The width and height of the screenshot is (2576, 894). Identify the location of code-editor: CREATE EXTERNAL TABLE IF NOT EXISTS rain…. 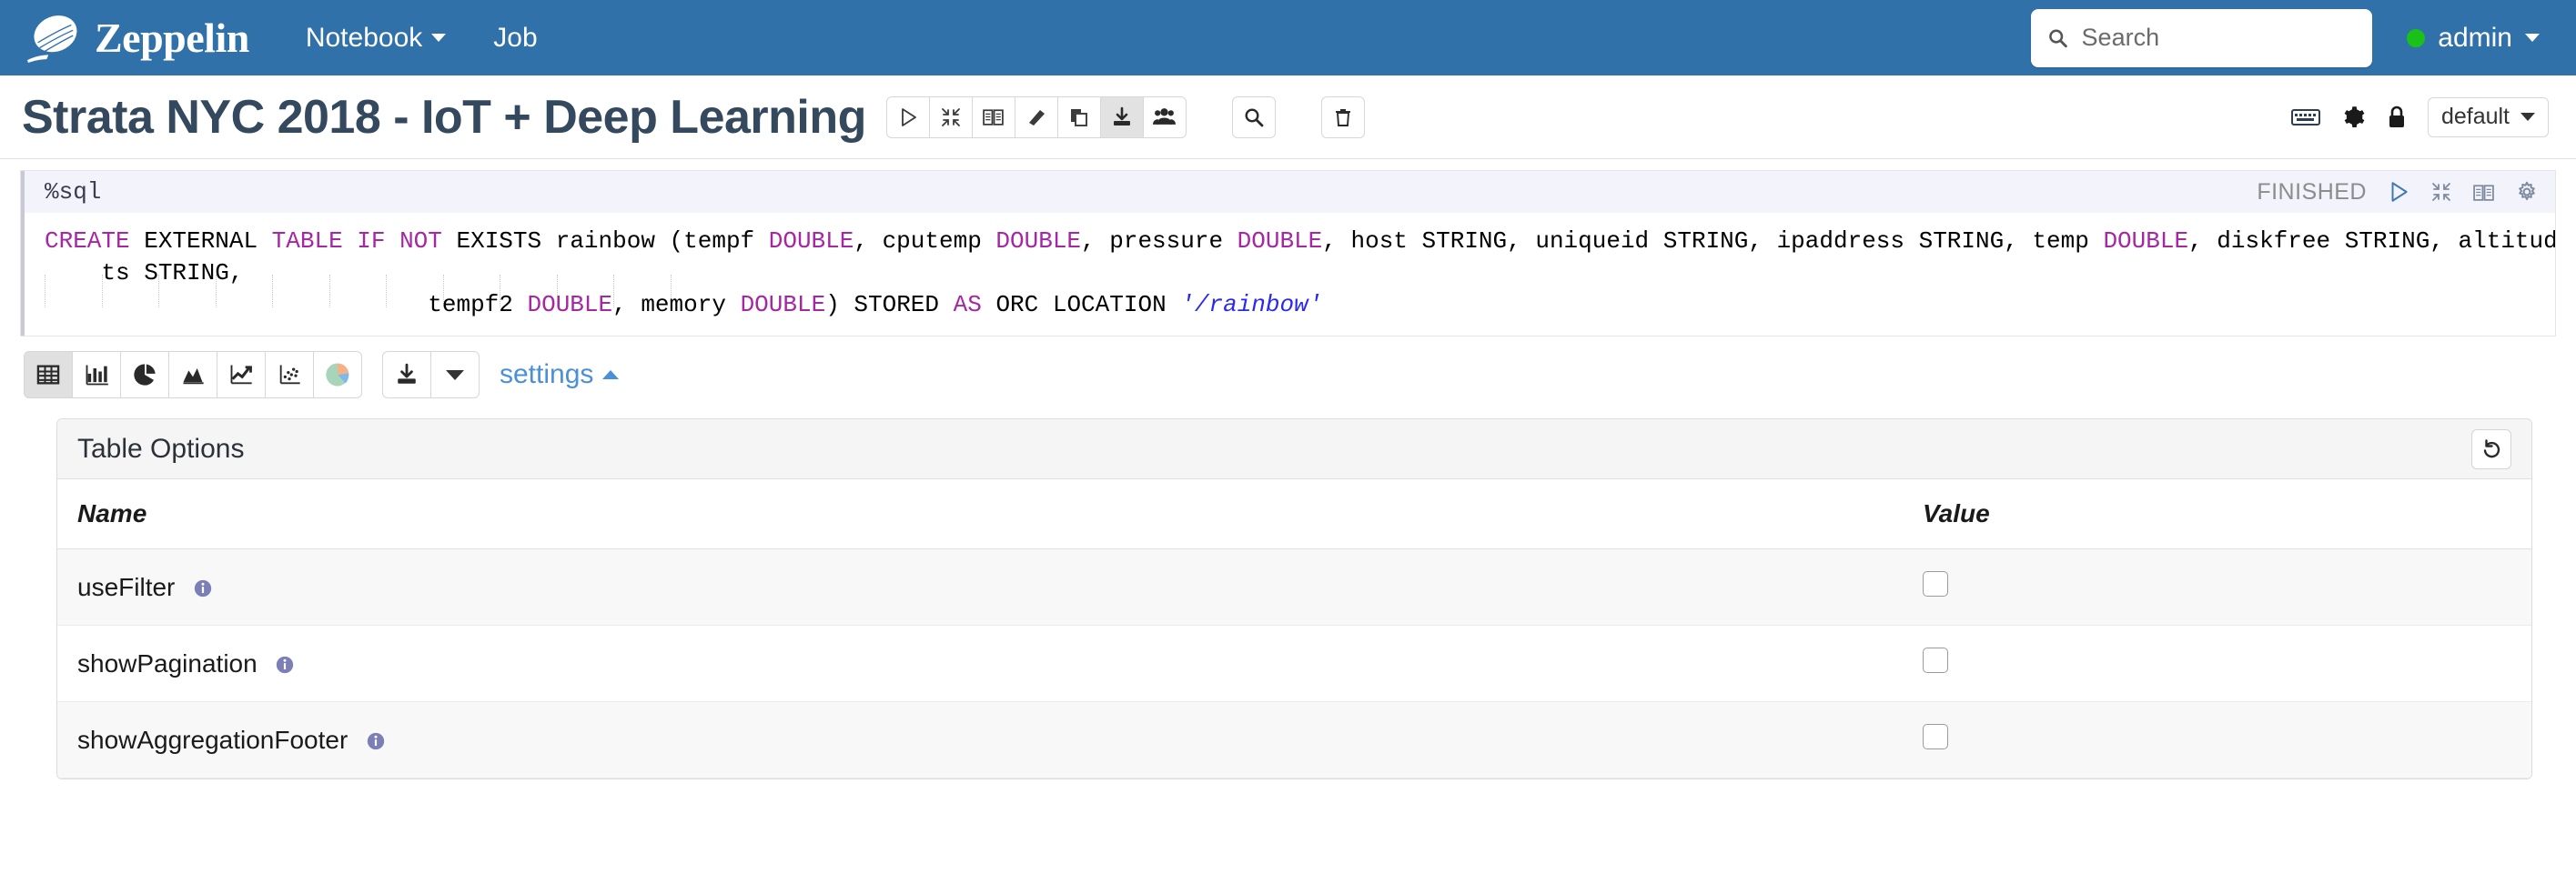
(1288, 274).